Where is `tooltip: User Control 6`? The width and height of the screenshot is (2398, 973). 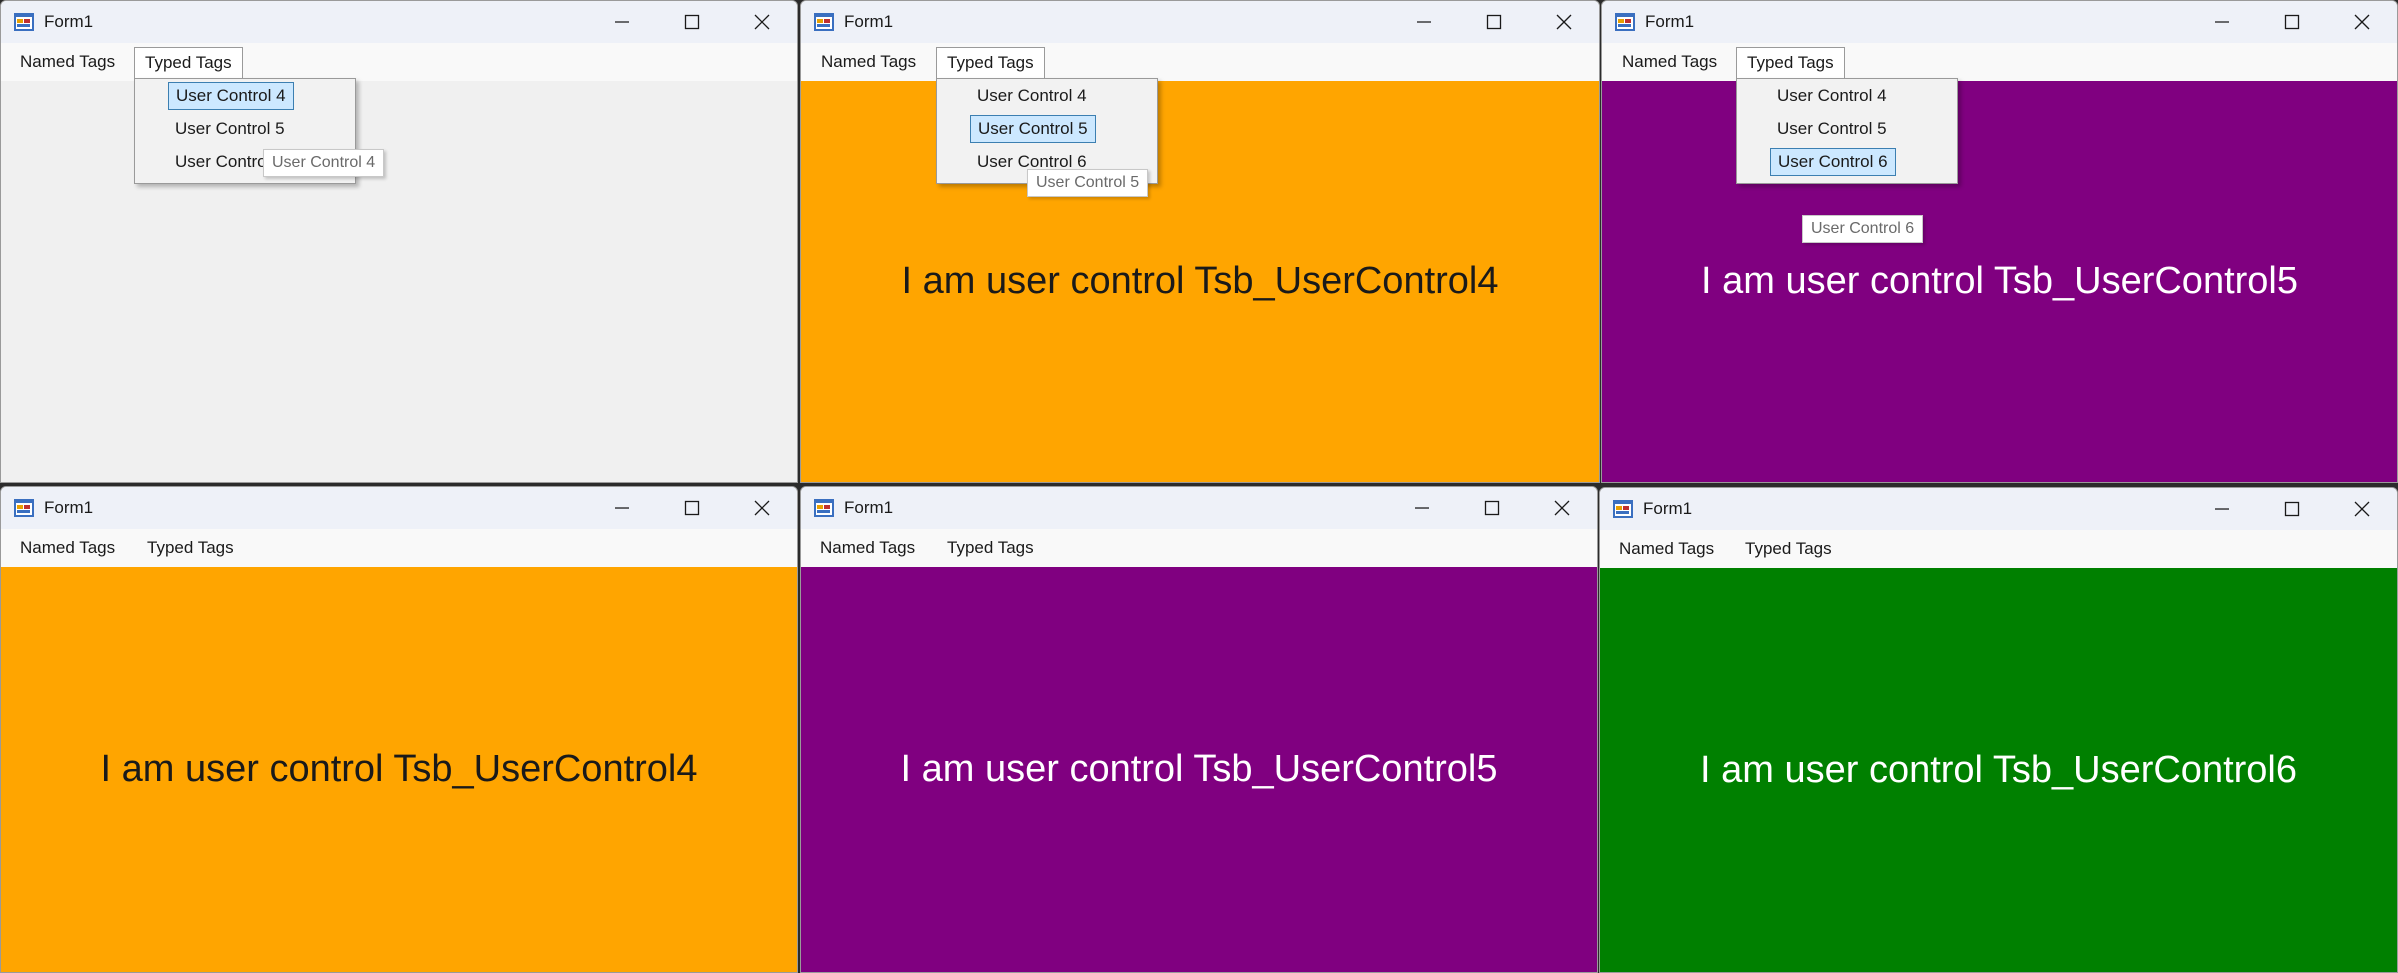
tooltip: User Control 6 is located at coordinates (1863, 229).